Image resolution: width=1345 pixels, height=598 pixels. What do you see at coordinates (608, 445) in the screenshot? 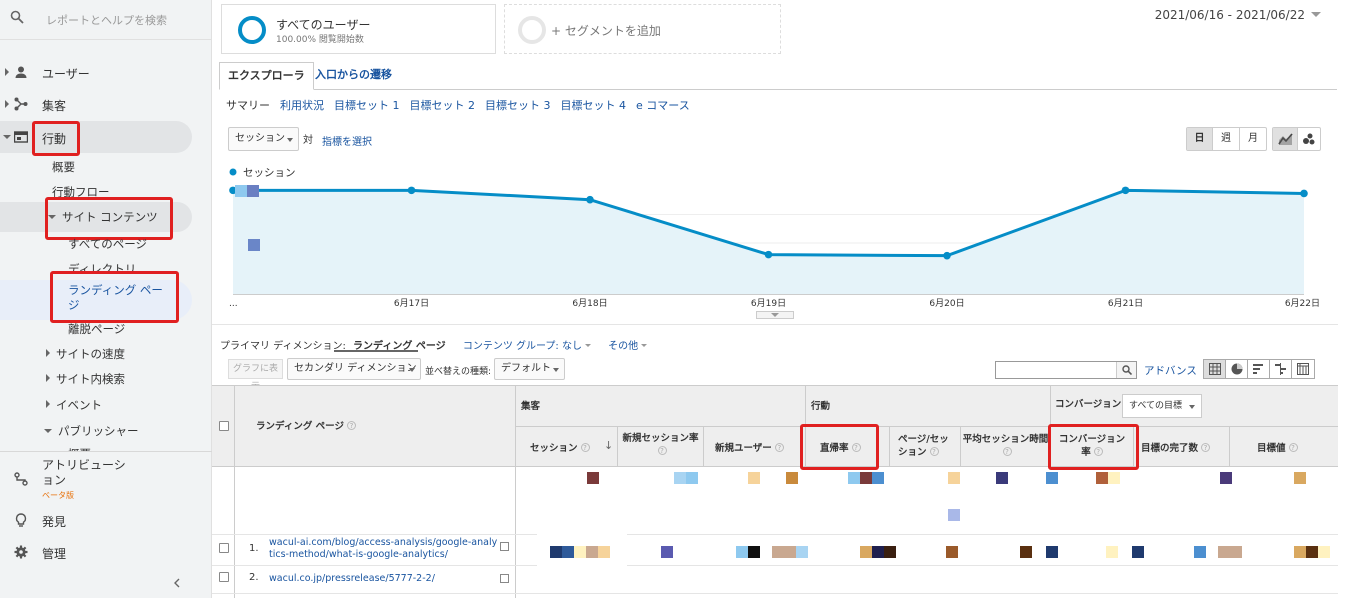
I see `sort-desc-icon: ↓` at bounding box center [608, 445].